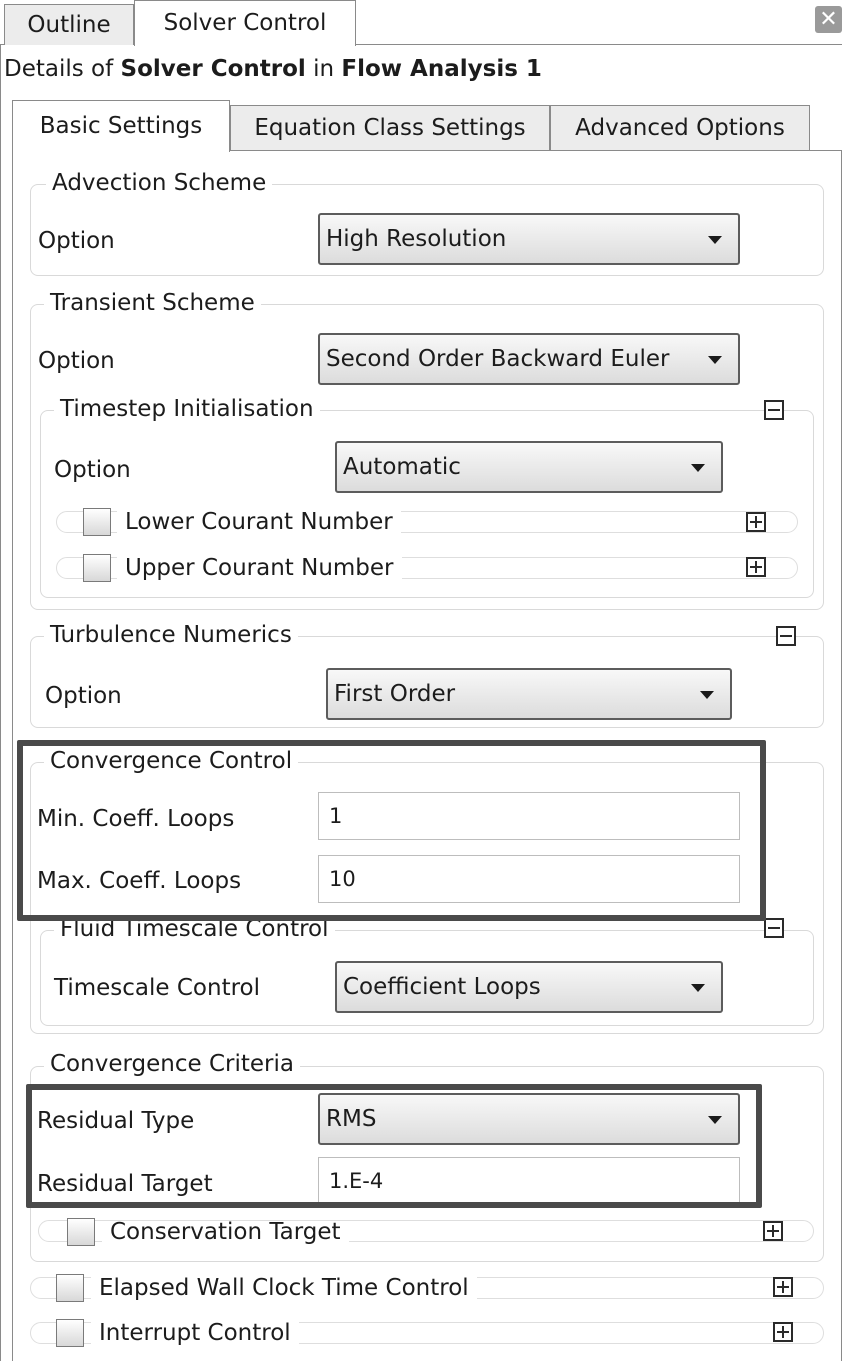 This screenshot has height=1361, width=842. Describe the element at coordinates (402, 467) in the screenshot. I see `timestep-option-value: Automatic` at that location.